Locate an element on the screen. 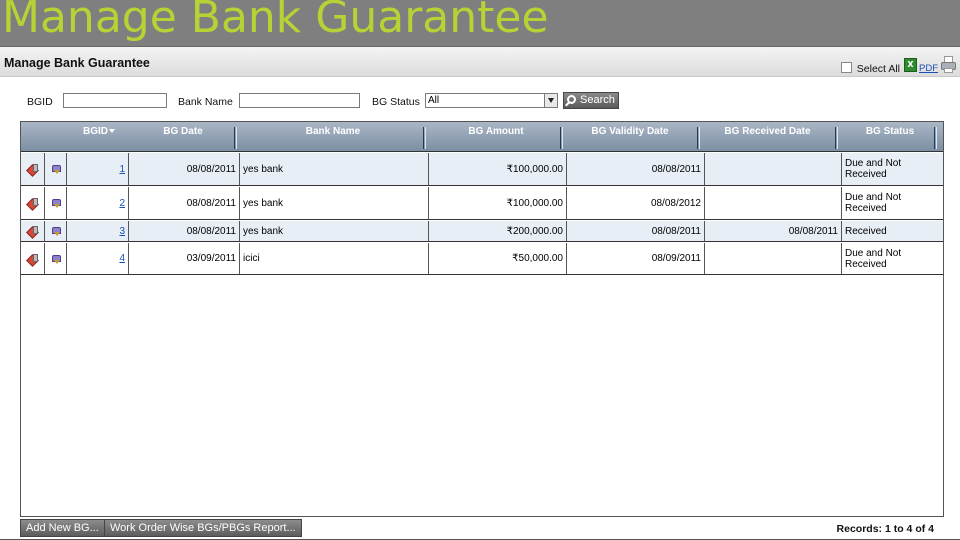  cell-bgid: 2 is located at coordinates (98, 203).